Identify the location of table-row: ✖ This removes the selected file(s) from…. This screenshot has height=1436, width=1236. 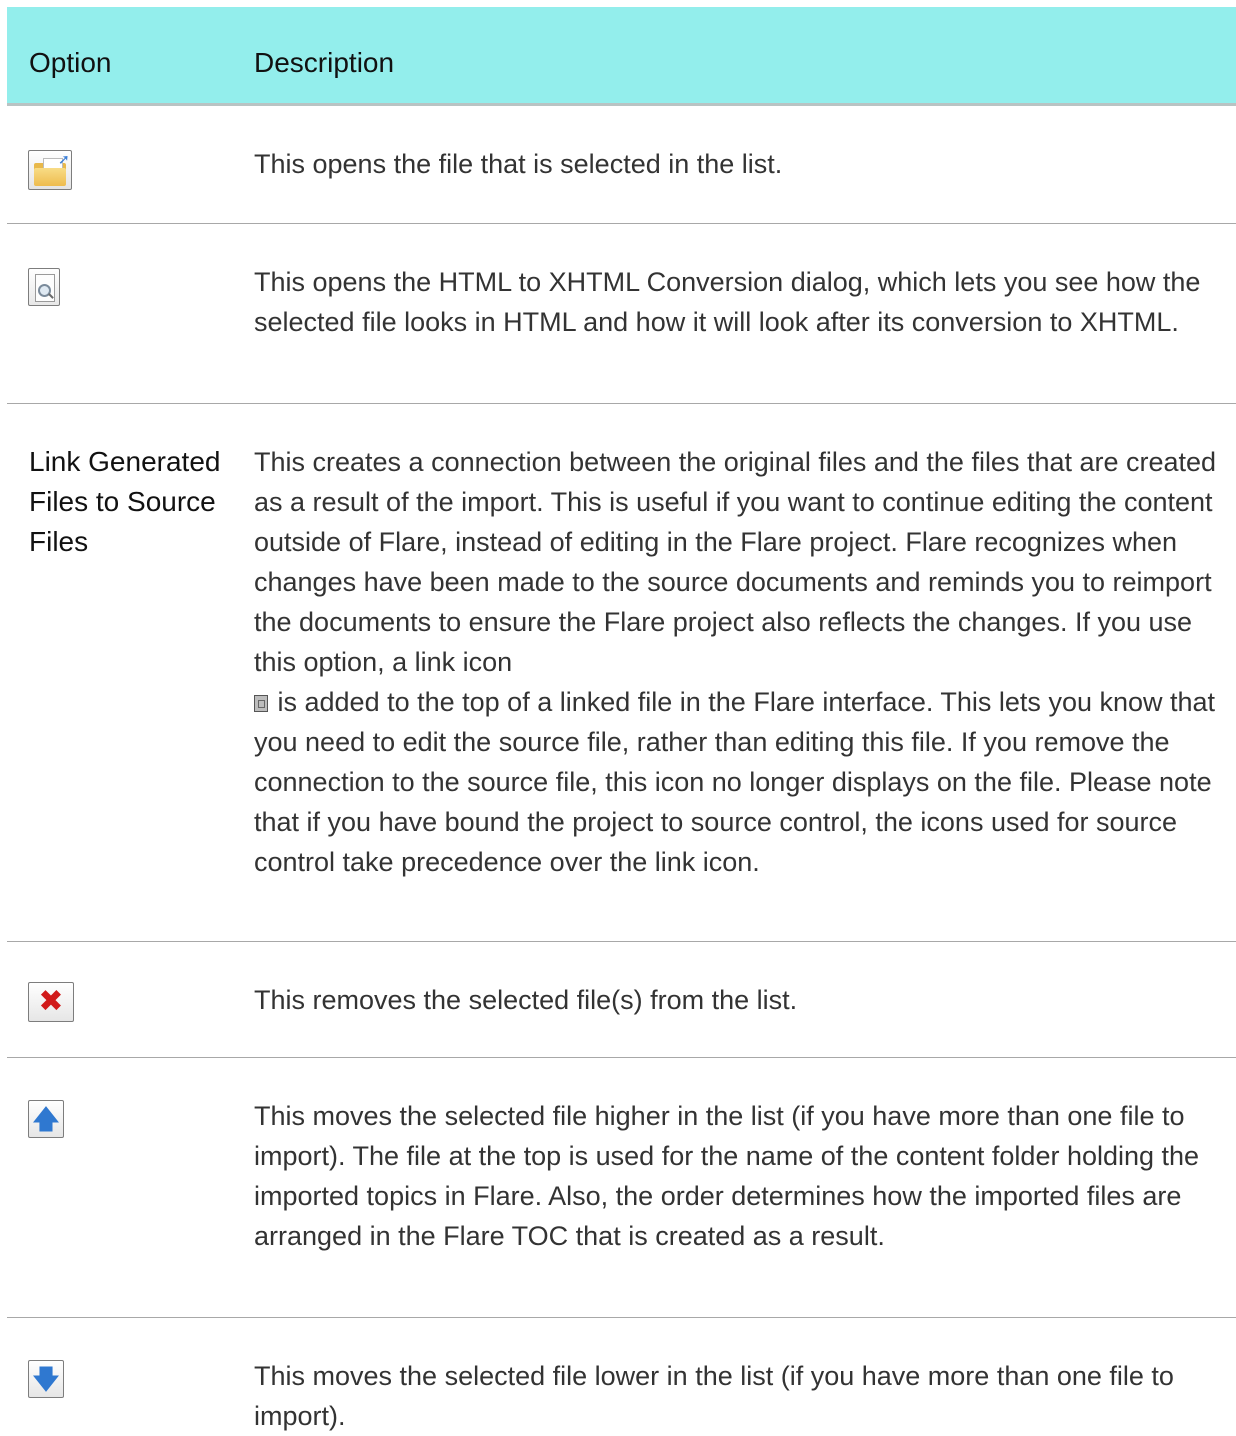
(621, 1000).